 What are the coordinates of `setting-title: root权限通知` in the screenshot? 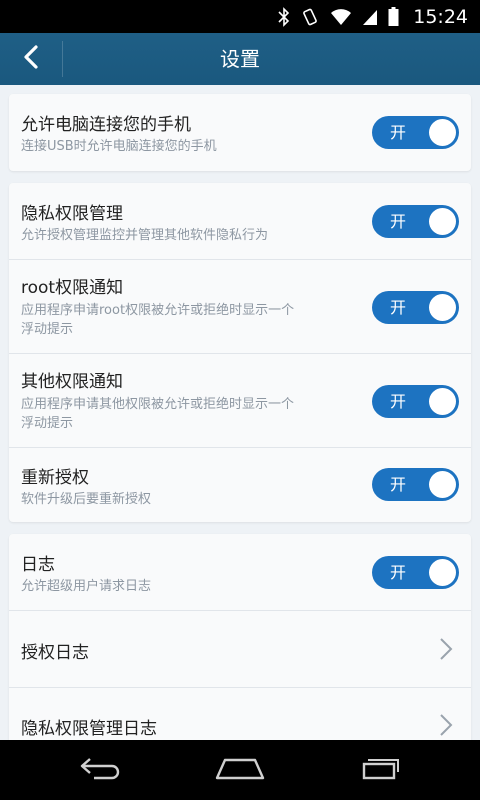 It's located at (72, 288).